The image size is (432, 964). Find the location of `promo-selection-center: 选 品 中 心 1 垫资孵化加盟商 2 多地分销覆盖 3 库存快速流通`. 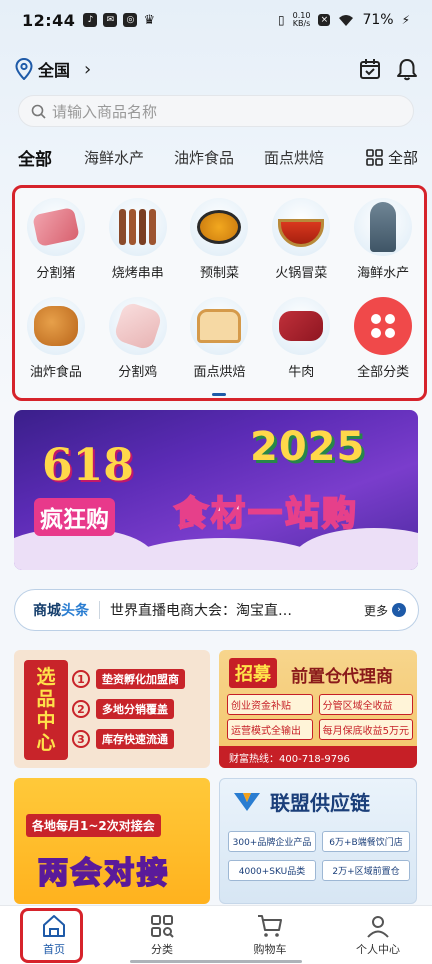

promo-selection-center: 选 品 中 心 1 垫资孵化加盟商 2 多地分销覆盖 3 库存快速流通 is located at coordinates (112, 709).